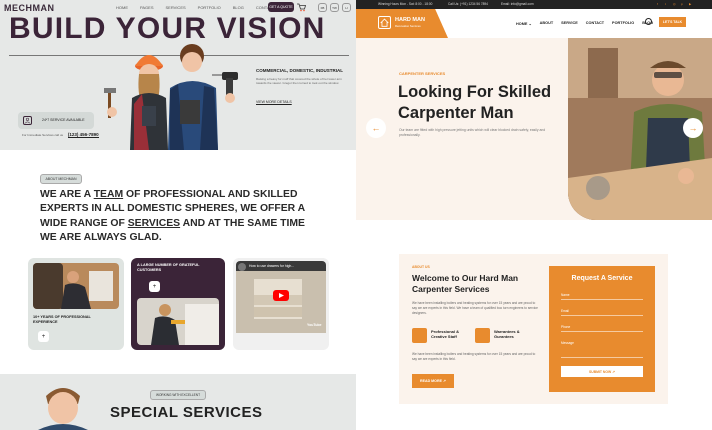 The width and height of the screenshot is (712, 430). I want to click on get-a-quote-button: GET A QUOTE, so click(281, 7).